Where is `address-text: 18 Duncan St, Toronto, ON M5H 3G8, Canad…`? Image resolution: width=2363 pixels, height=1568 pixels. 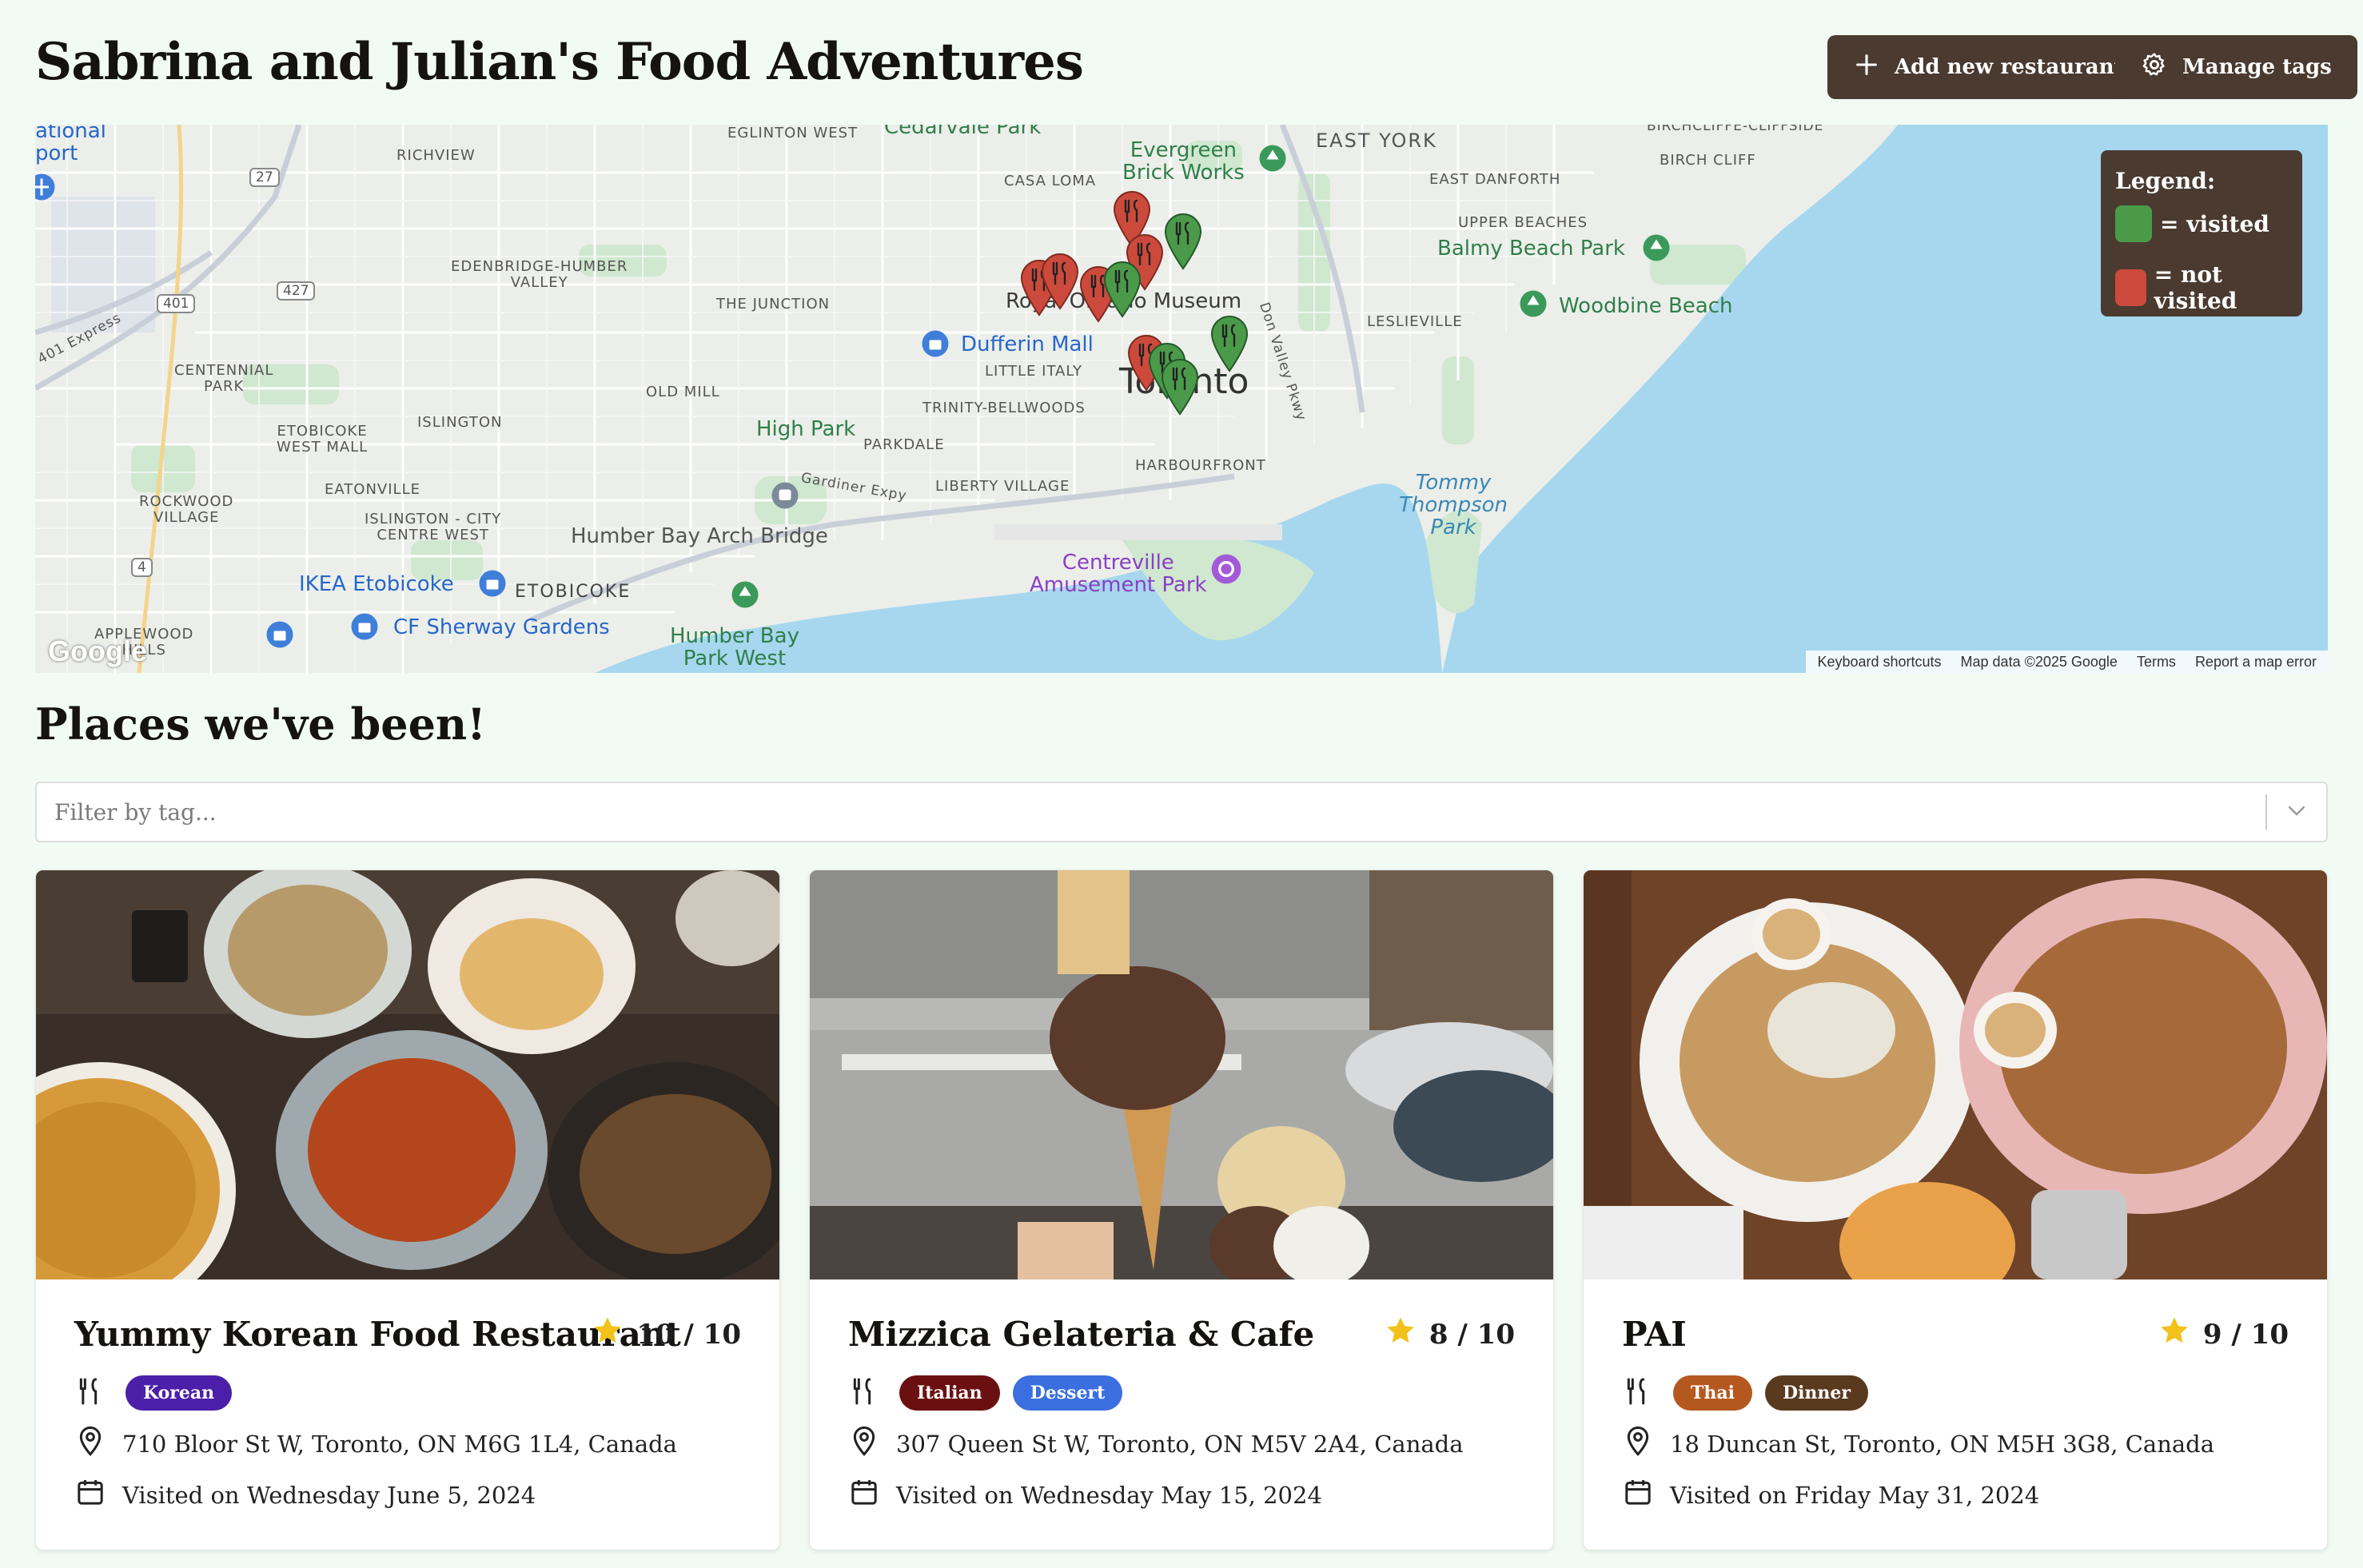 address-text: 18 Duncan St, Toronto, ON M5H 3G8, Canad… is located at coordinates (1942, 1444).